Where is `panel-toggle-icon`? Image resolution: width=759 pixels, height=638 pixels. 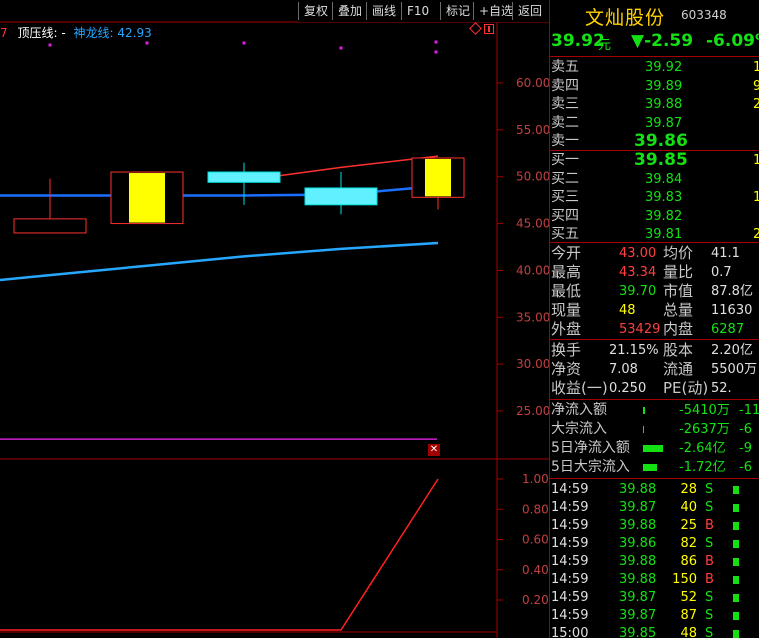
panel-toggle-icon is located at coordinates (489, 29).